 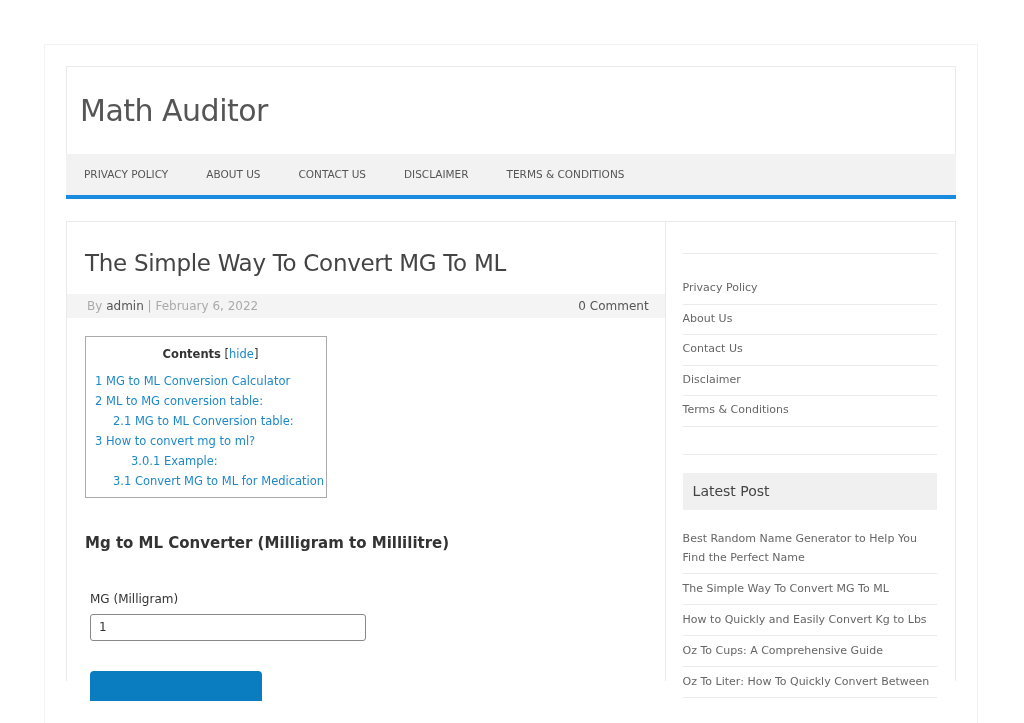 What do you see at coordinates (174, 460) in the screenshot?
I see `toc-link: 3.0.1 Example:` at bounding box center [174, 460].